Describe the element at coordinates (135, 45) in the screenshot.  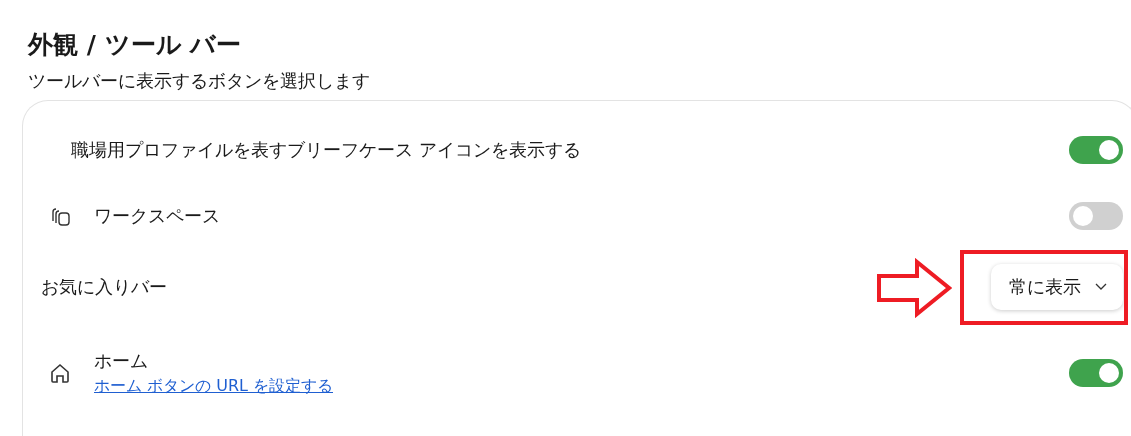
I see `page-title: 外観 / ツール バー` at that location.